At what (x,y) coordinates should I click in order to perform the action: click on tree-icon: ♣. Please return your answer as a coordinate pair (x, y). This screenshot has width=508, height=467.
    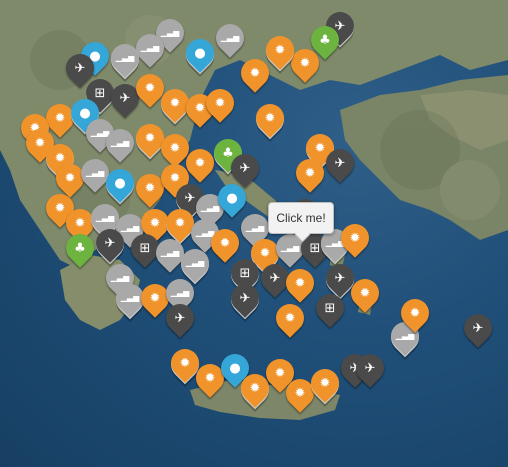
    Looking at the image, I should click on (80, 248).